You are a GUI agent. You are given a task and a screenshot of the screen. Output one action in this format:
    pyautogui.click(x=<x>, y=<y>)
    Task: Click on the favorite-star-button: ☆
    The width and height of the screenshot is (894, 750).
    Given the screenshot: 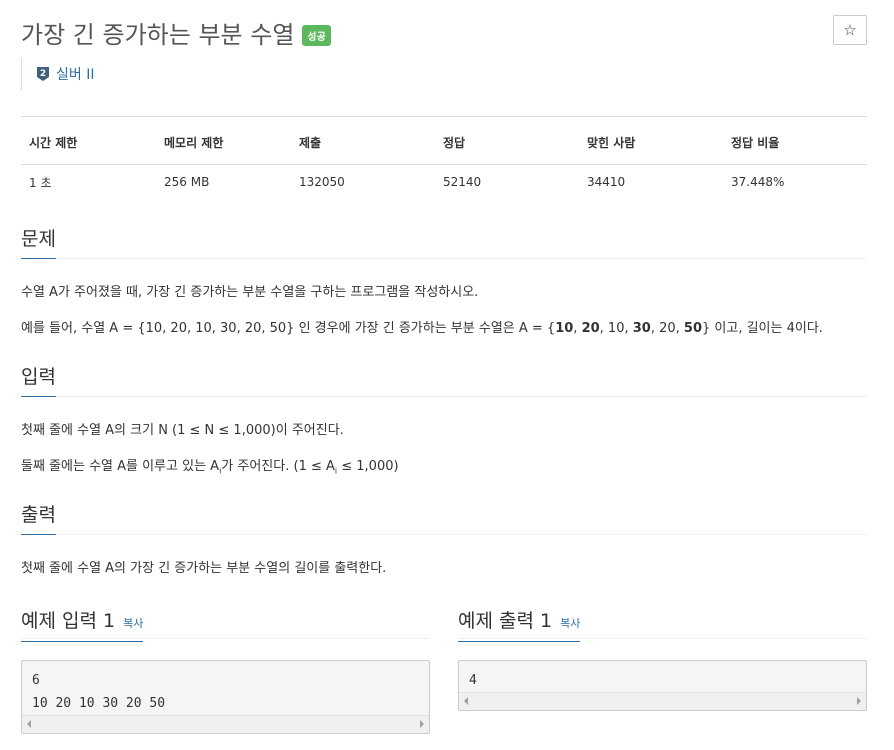 What is the action you would take?
    pyautogui.click(x=850, y=30)
    